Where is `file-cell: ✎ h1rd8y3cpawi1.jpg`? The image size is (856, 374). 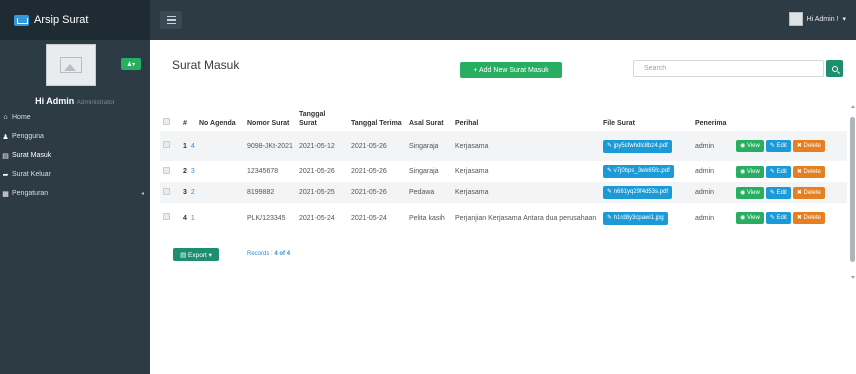
file-cell: ✎ h1rd8y3cpawi1.jpg is located at coordinates (646, 218).